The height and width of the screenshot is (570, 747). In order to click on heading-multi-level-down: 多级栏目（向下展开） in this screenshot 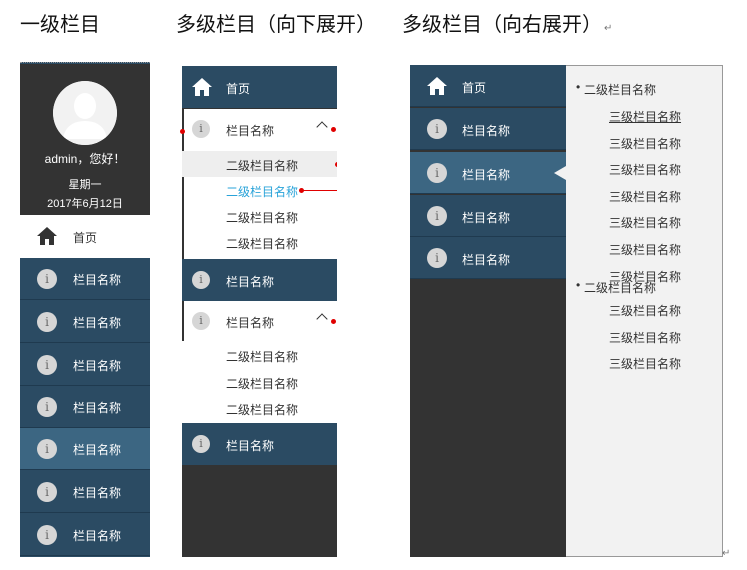, I will do `click(276, 24)`.